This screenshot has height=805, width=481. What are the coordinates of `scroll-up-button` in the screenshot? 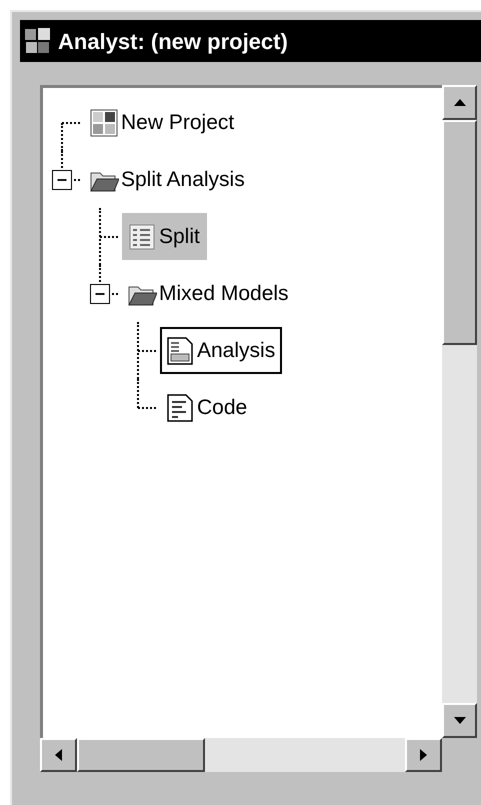 It's located at (459, 102).